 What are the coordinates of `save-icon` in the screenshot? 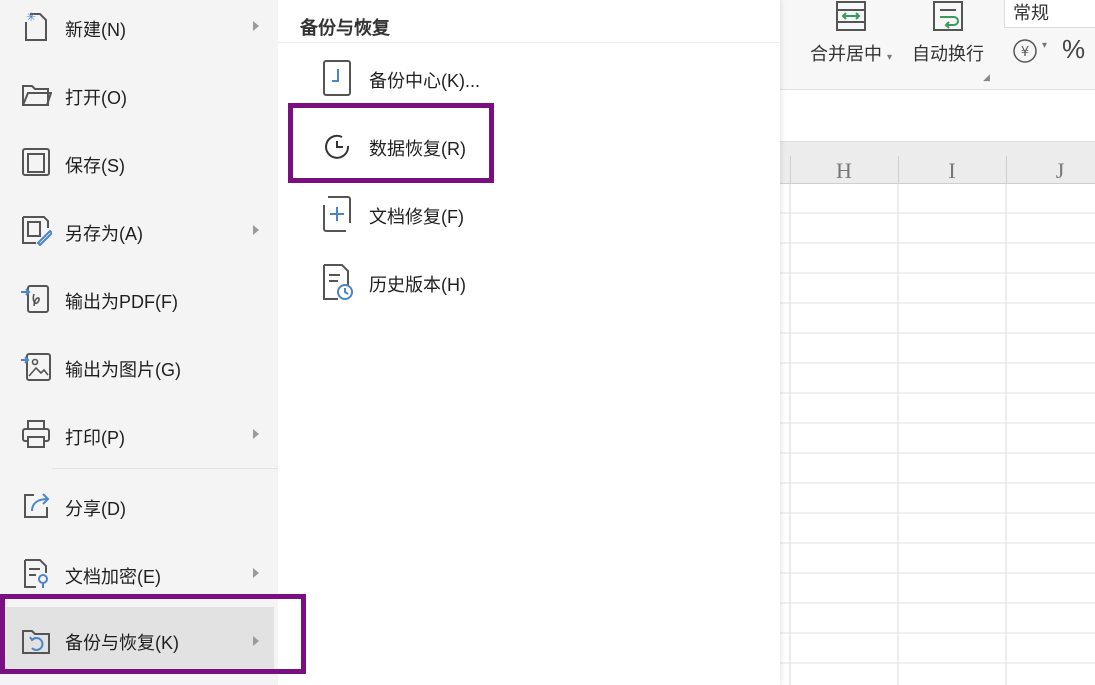 It's located at (36, 162).